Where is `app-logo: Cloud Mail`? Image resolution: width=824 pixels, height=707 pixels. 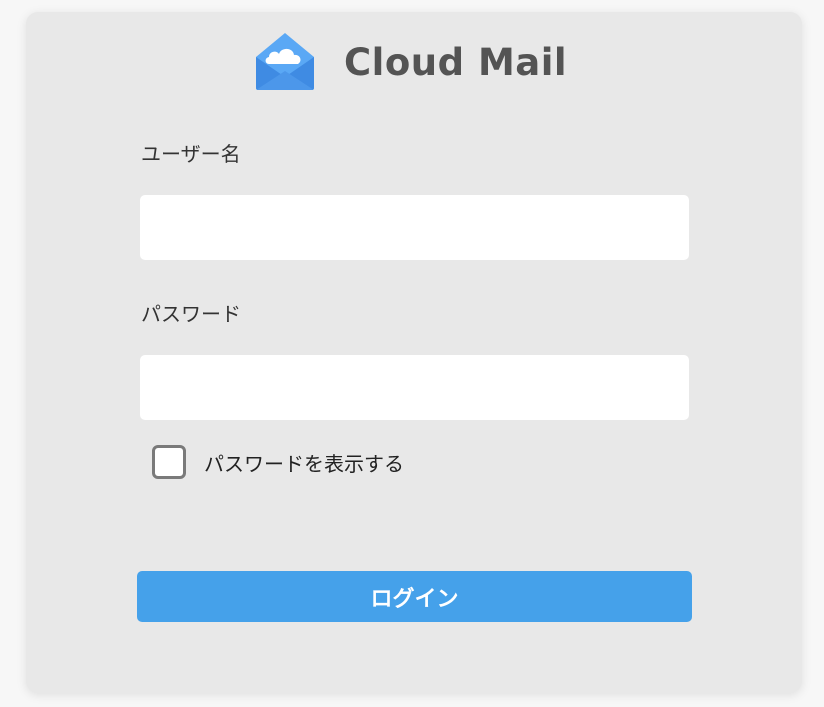 app-logo: Cloud Mail is located at coordinates (410, 62).